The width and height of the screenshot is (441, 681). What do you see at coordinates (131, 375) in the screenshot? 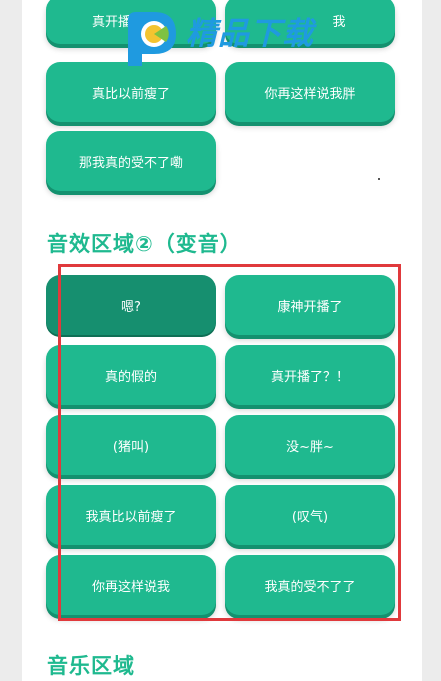
I see `sound-button-zhen-de-jia-de: 真的假的` at bounding box center [131, 375].